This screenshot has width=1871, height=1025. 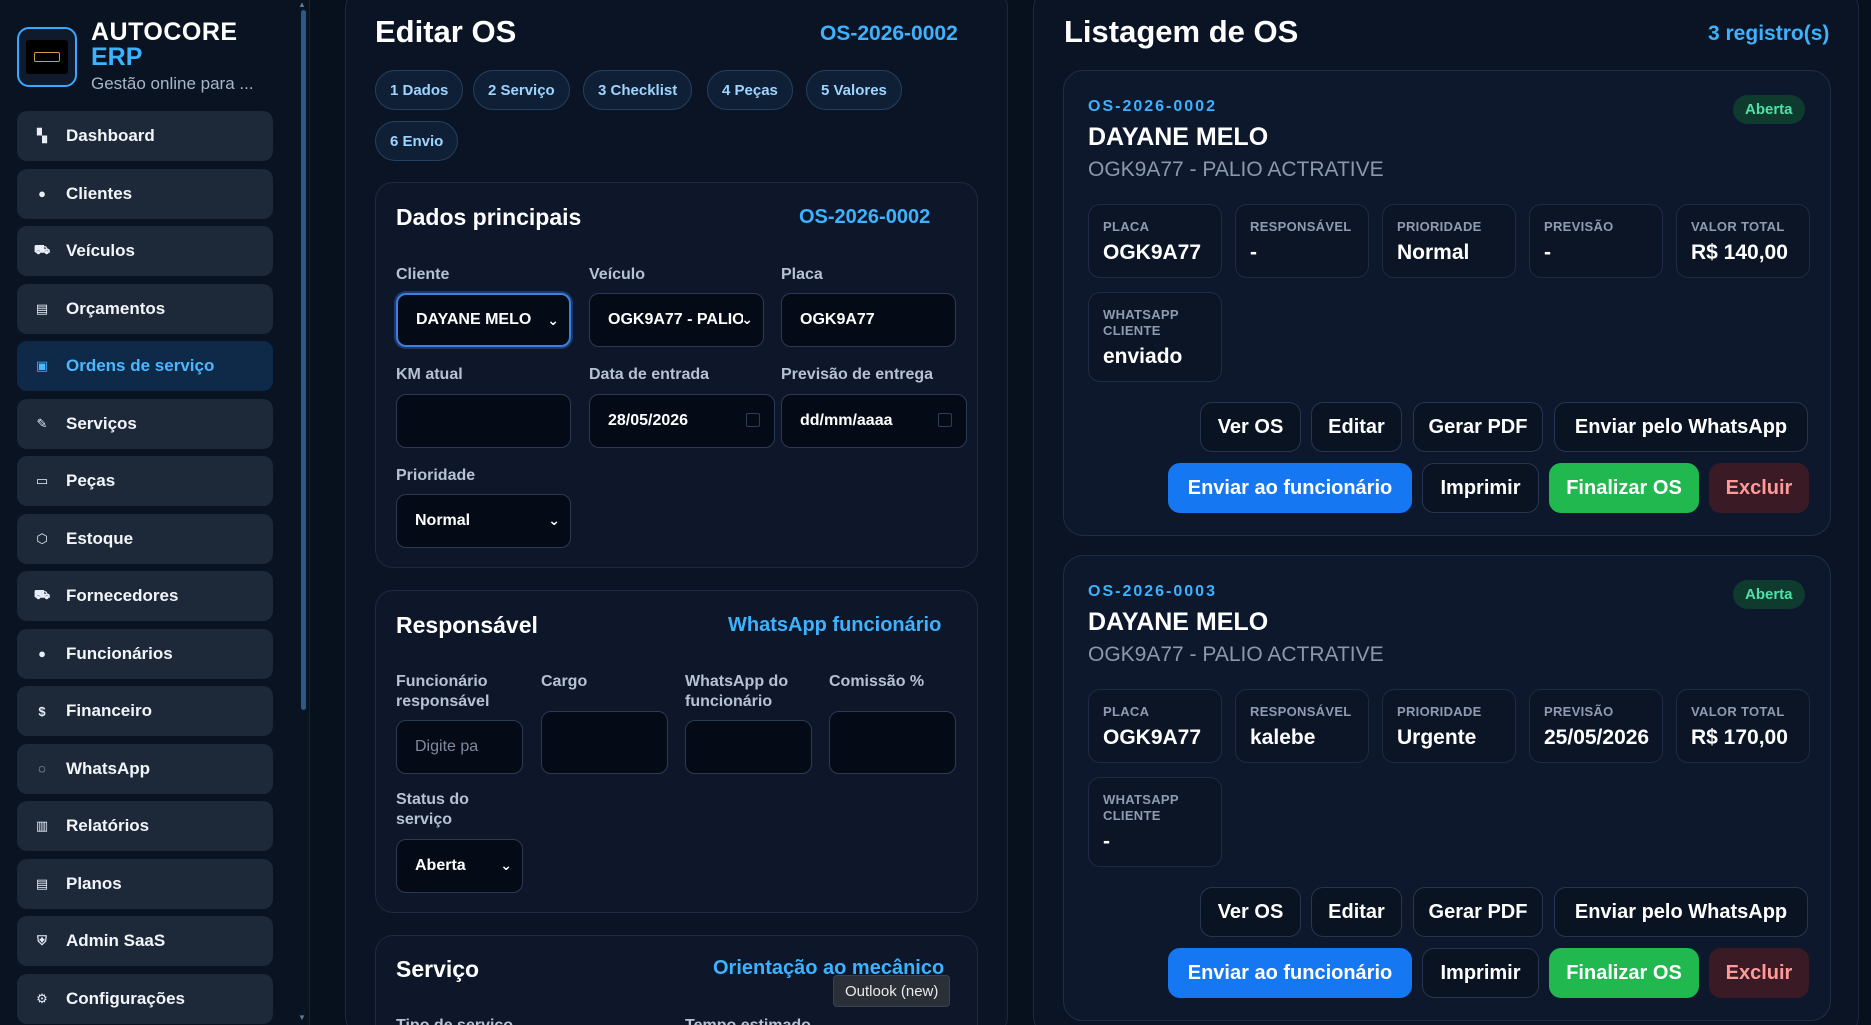 I want to click on prioridade-select: Normal ⌄, so click(x=483, y=521).